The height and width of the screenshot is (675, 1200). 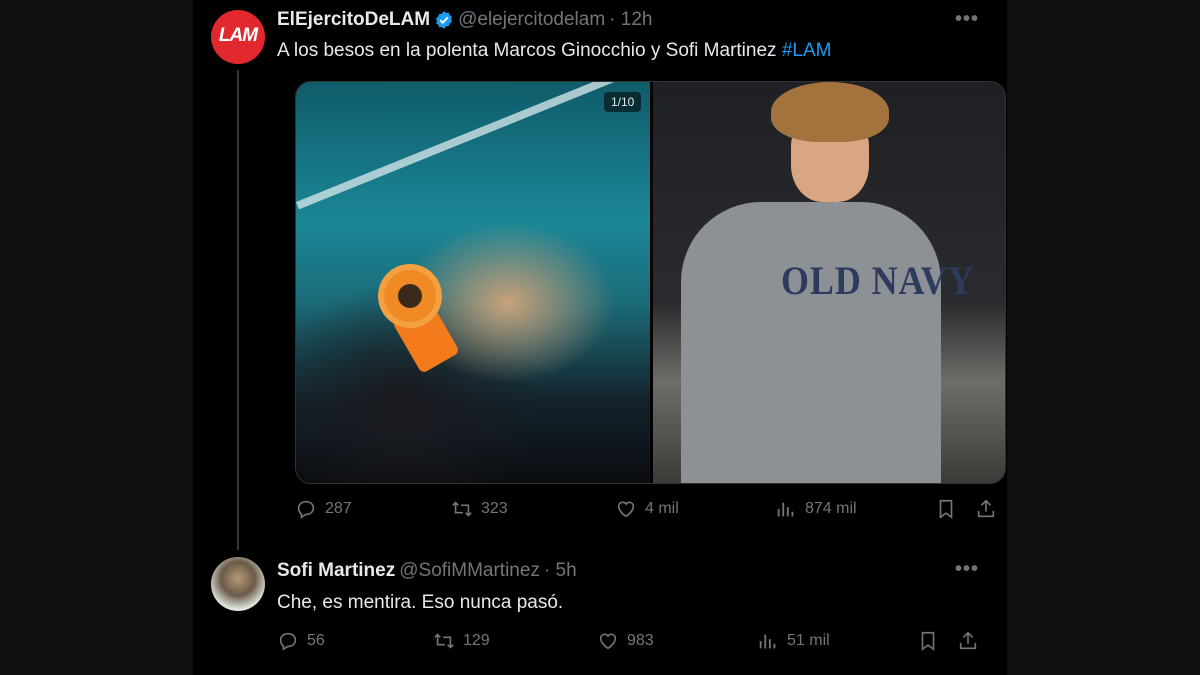 I want to click on author-name: Sofi Martinez, so click(x=336, y=571).